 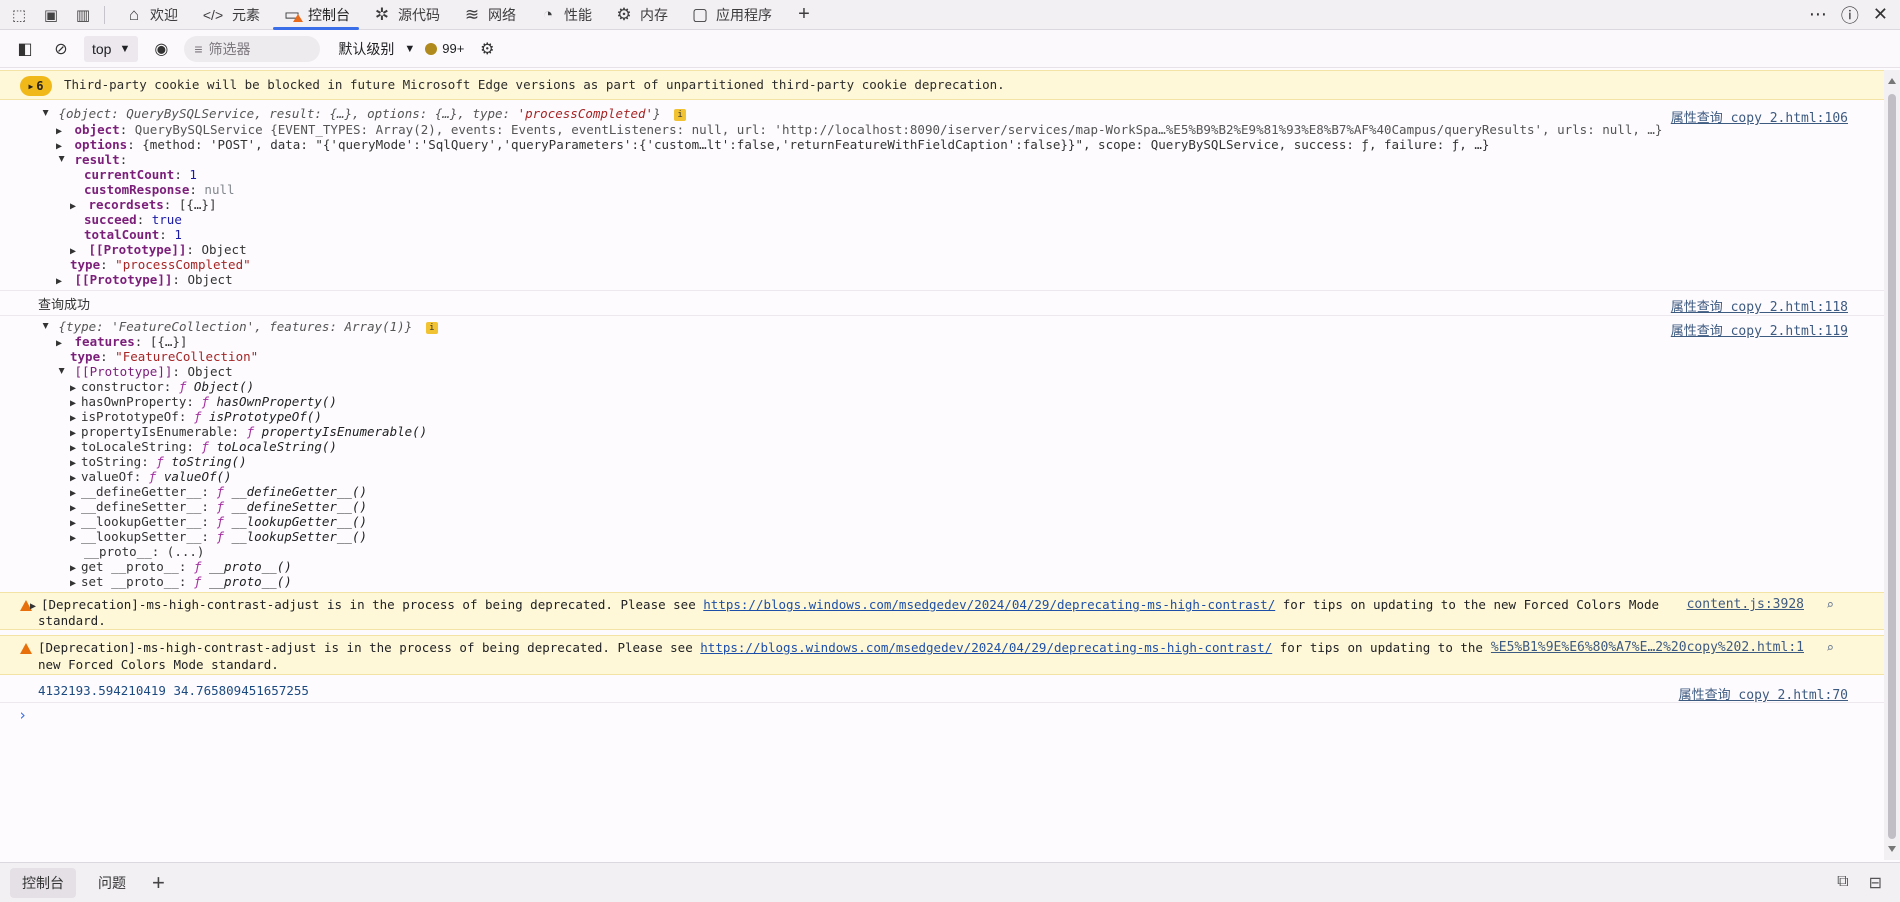 I want to click on tab-elements: </> 元素, so click(x=230, y=15).